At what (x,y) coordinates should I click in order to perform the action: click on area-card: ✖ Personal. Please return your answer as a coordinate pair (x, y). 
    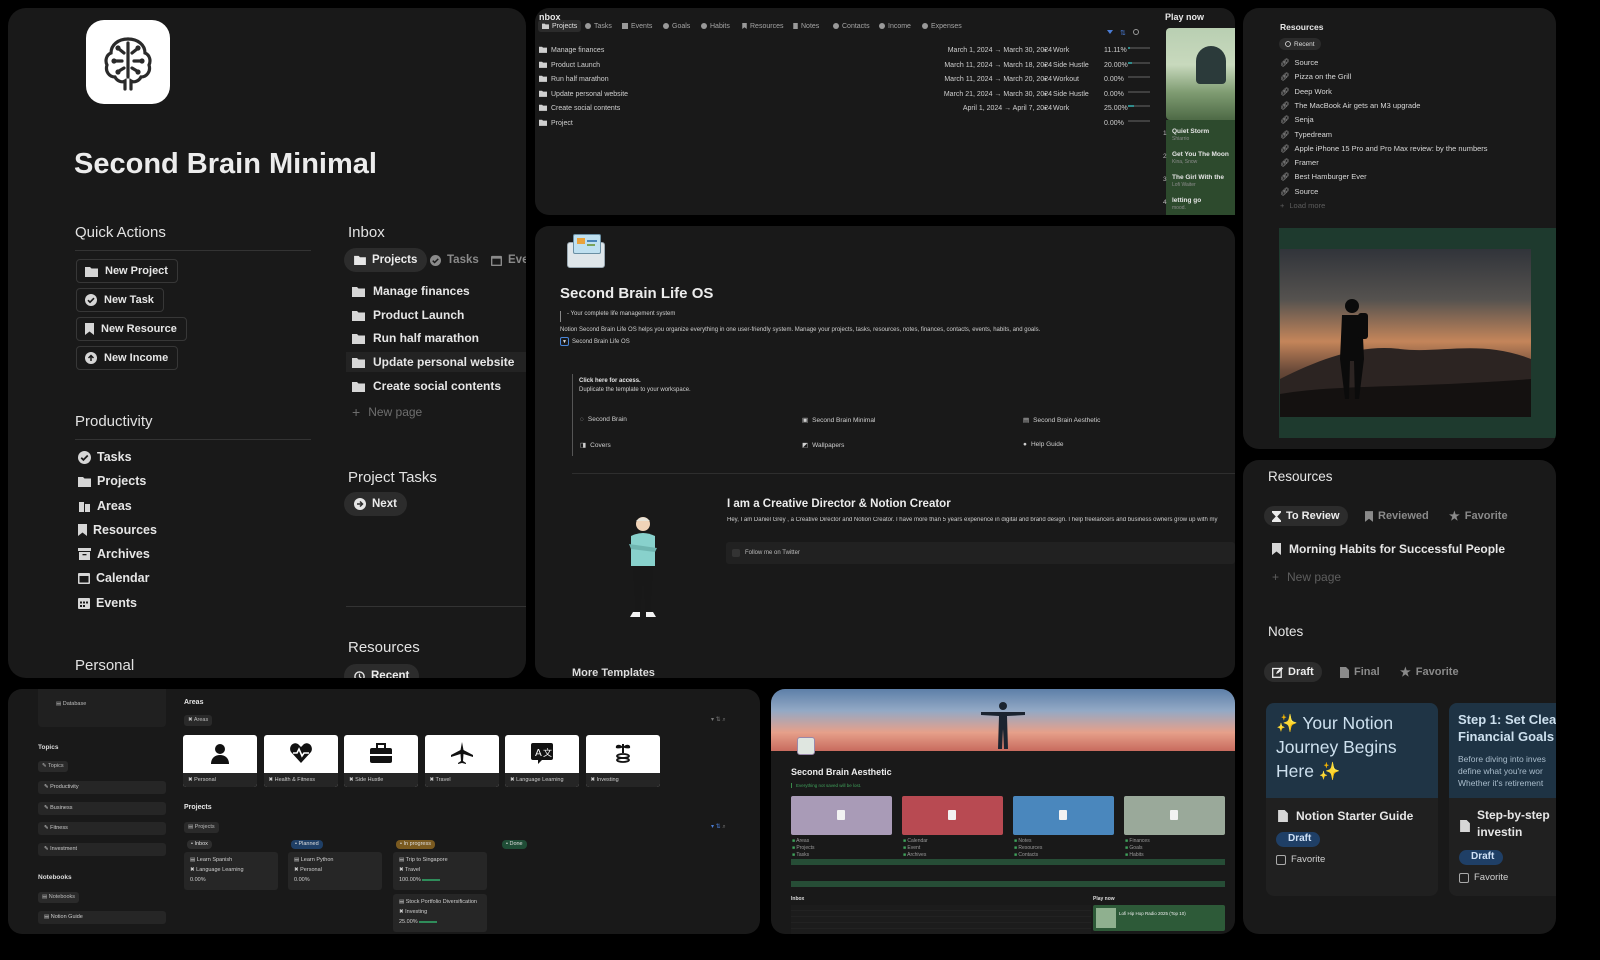
    Looking at the image, I should click on (220, 761).